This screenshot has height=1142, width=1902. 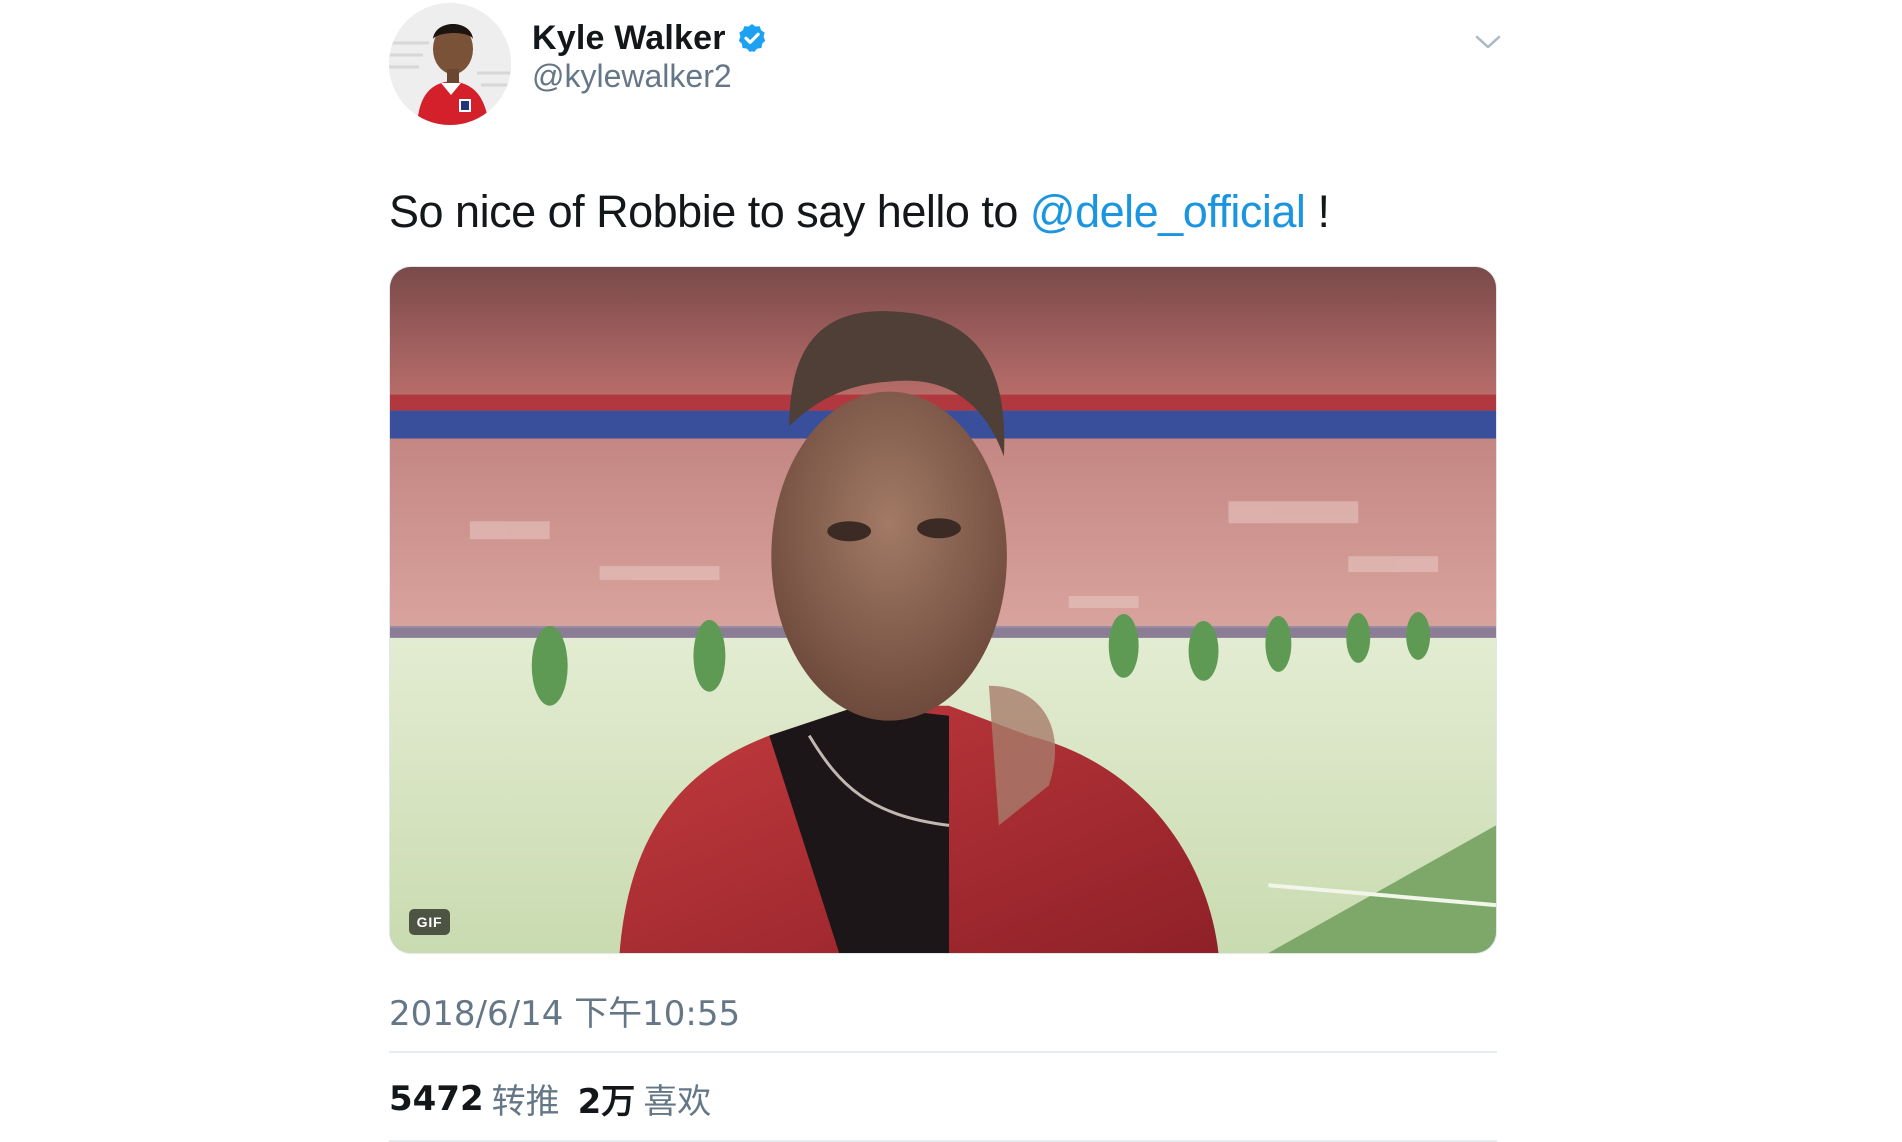 I want to click on tweet-stats: 5472 转推 2万 喜欢, so click(x=559, y=1098).